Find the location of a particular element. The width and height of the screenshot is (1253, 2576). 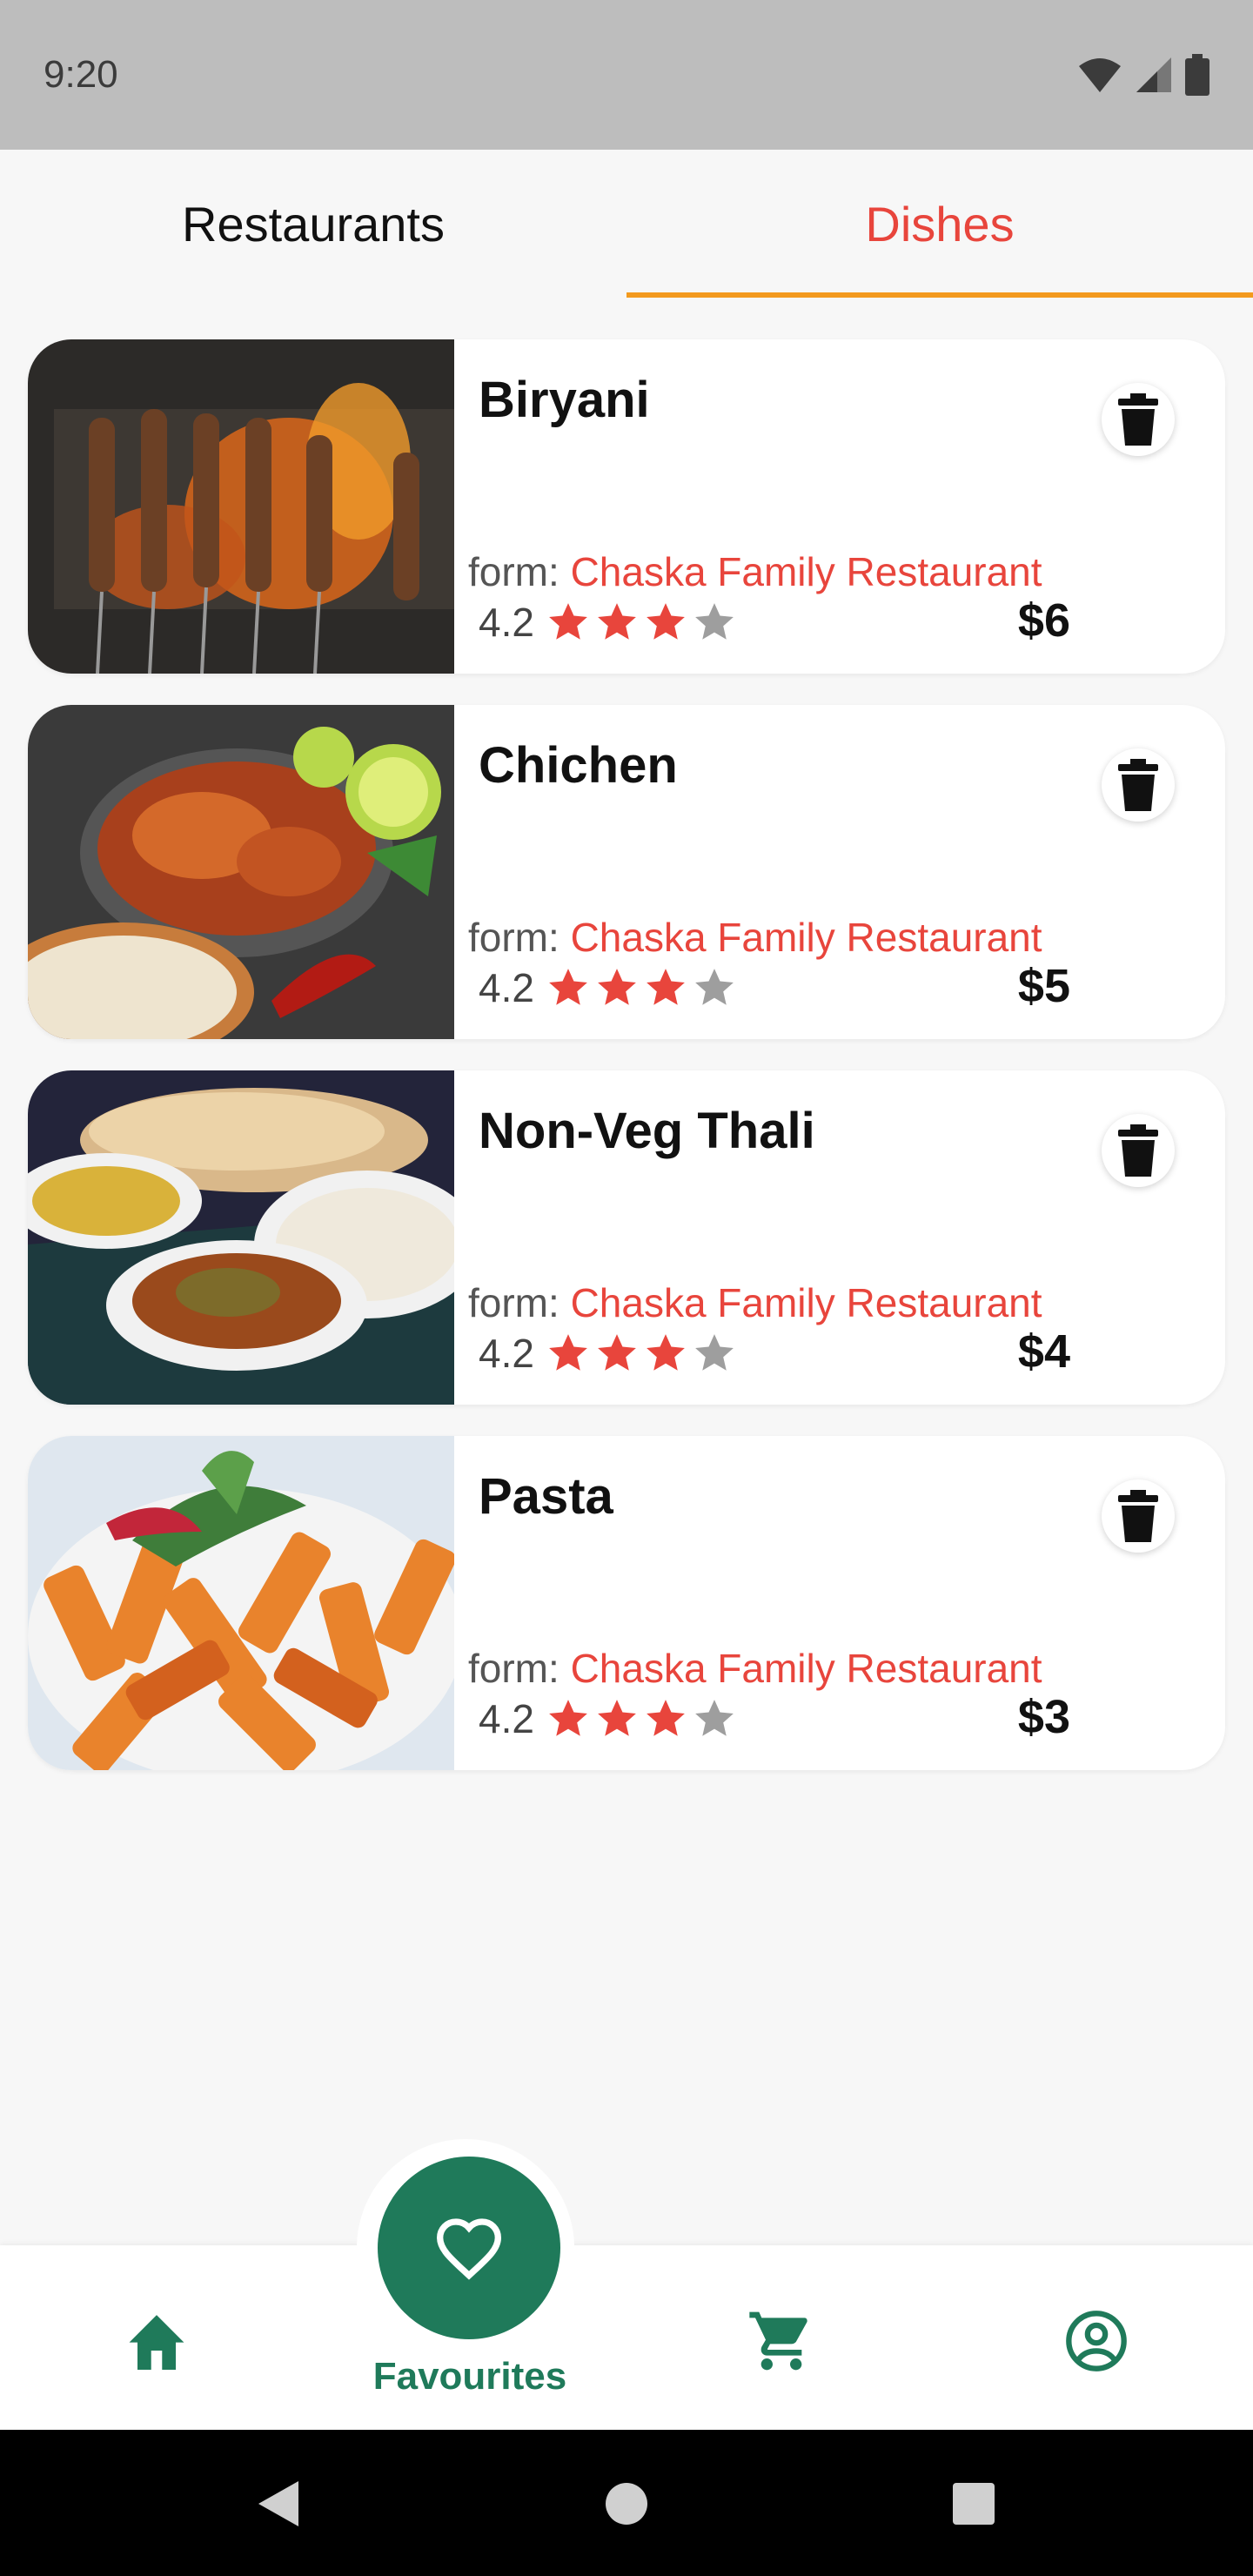

cart-icon is located at coordinates (778, 2341).